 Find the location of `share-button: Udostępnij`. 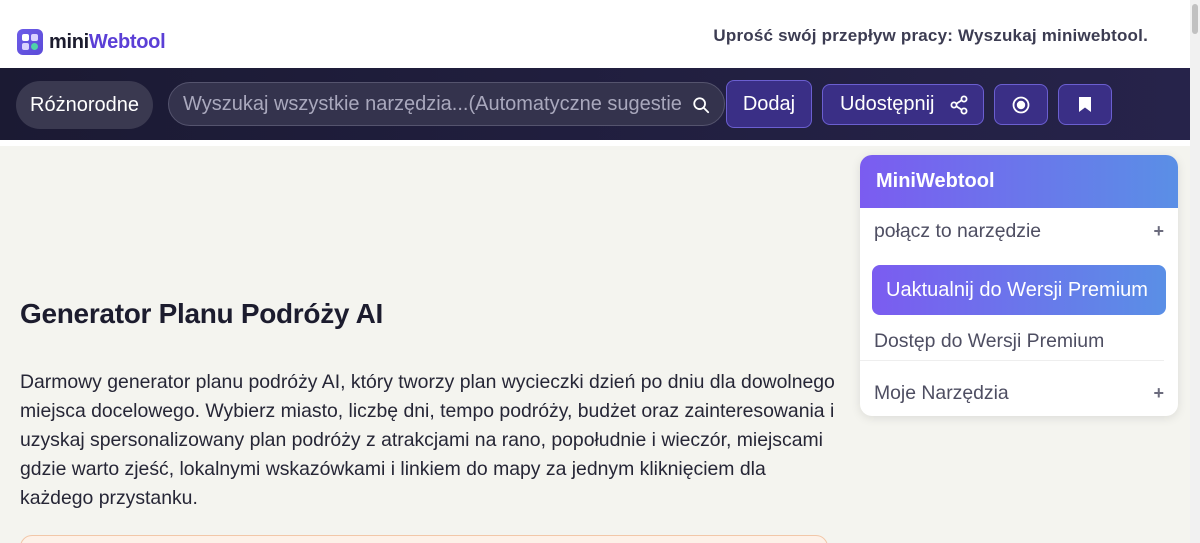

share-button: Udostępnij is located at coordinates (903, 104).